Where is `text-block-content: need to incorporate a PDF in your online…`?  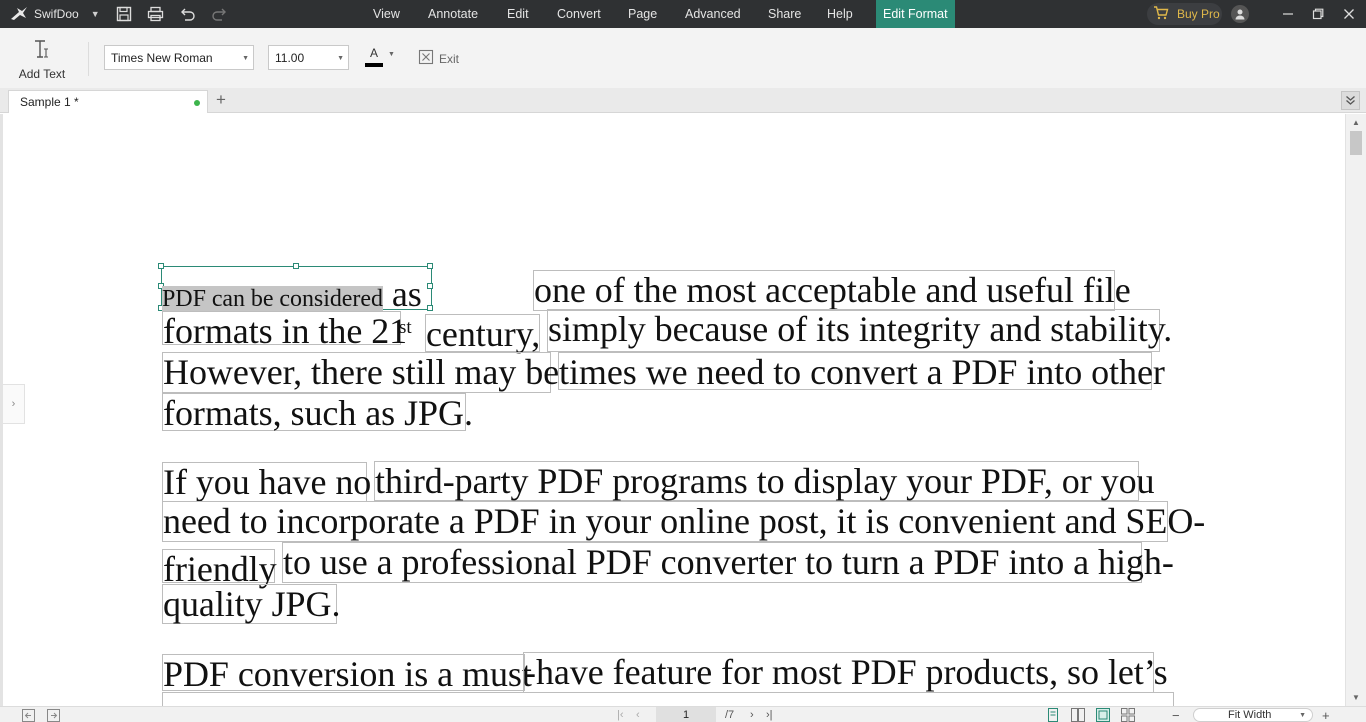
text-block-content: need to incorporate a PDF in your online… is located at coordinates (684, 521).